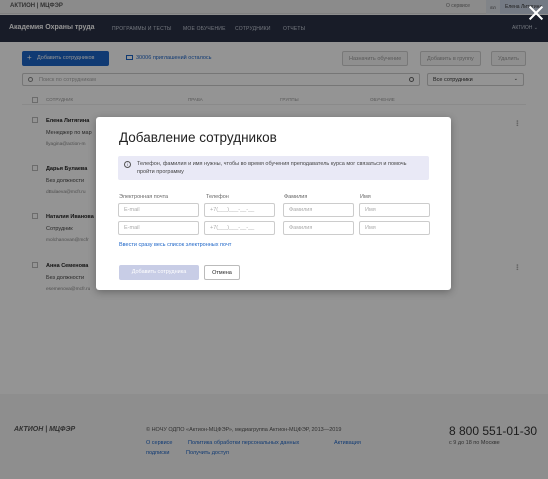 This screenshot has height=479, width=548. I want to click on lastname-label: Фамилия, so click(296, 197).